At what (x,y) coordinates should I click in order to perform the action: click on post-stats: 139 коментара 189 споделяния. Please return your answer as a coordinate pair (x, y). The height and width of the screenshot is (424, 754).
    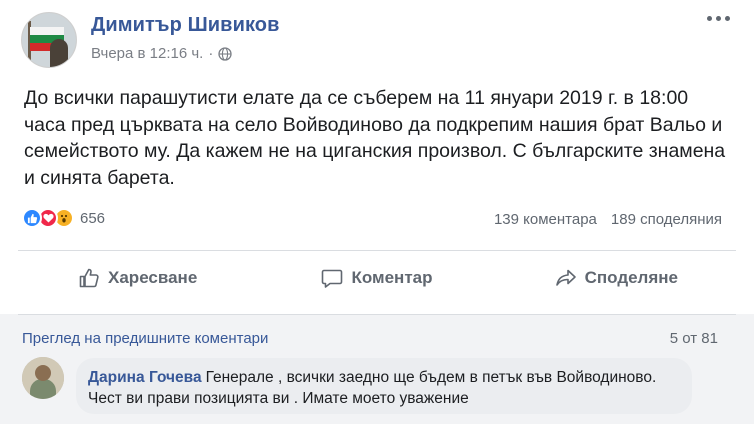
    Looking at the image, I should click on (608, 219).